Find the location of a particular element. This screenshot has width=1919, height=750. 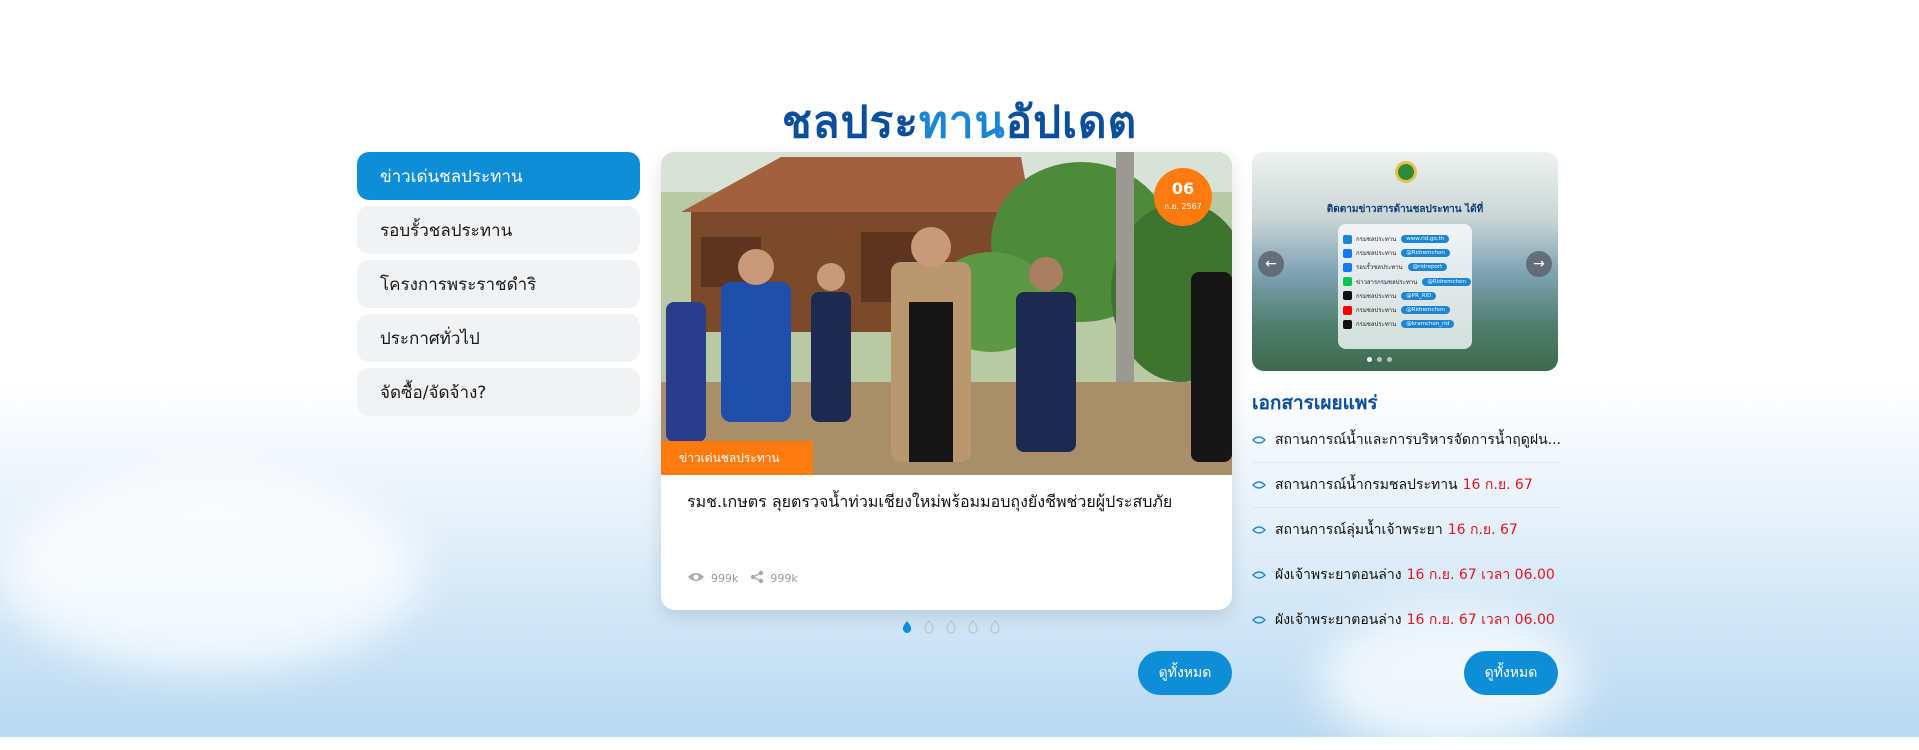

document-item: สถานการณ์ลุ่มน้ำเจ้าพระยา 16 ก.ย. 67 is located at coordinates (1406, 530).